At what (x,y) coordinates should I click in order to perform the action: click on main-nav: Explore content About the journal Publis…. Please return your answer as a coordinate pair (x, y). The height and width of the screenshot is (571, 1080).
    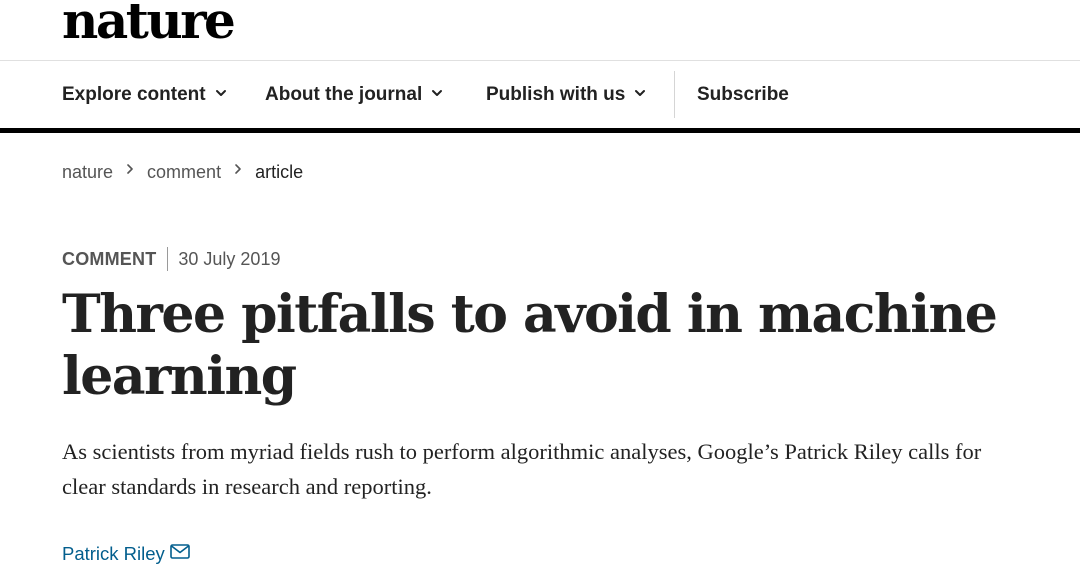
    Looking at the image, I should click on (540, 97).